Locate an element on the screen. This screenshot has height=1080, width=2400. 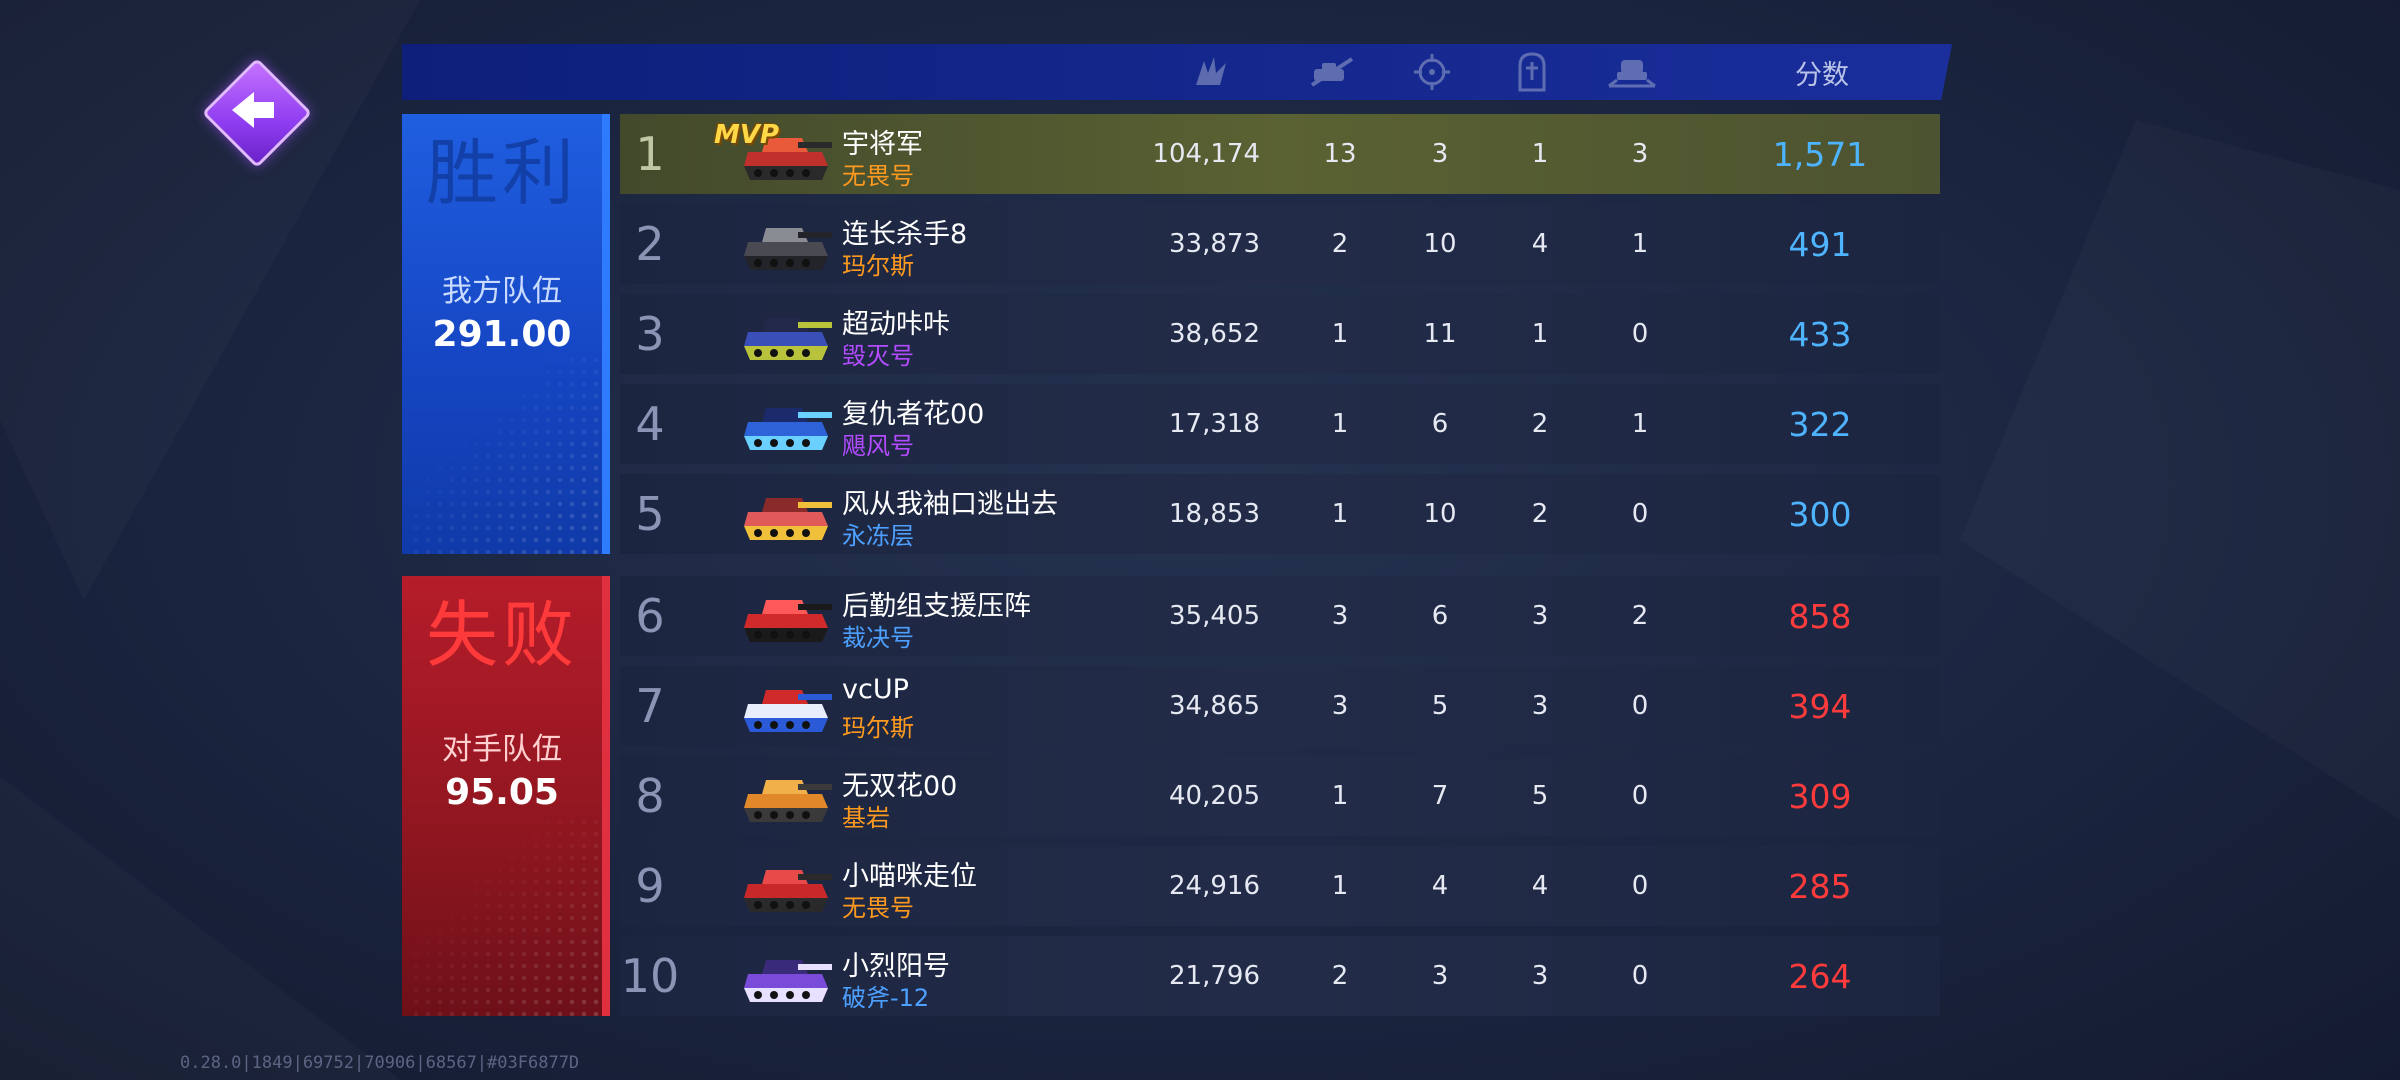
player-rank: 5 is located at coordinates (650, 514).